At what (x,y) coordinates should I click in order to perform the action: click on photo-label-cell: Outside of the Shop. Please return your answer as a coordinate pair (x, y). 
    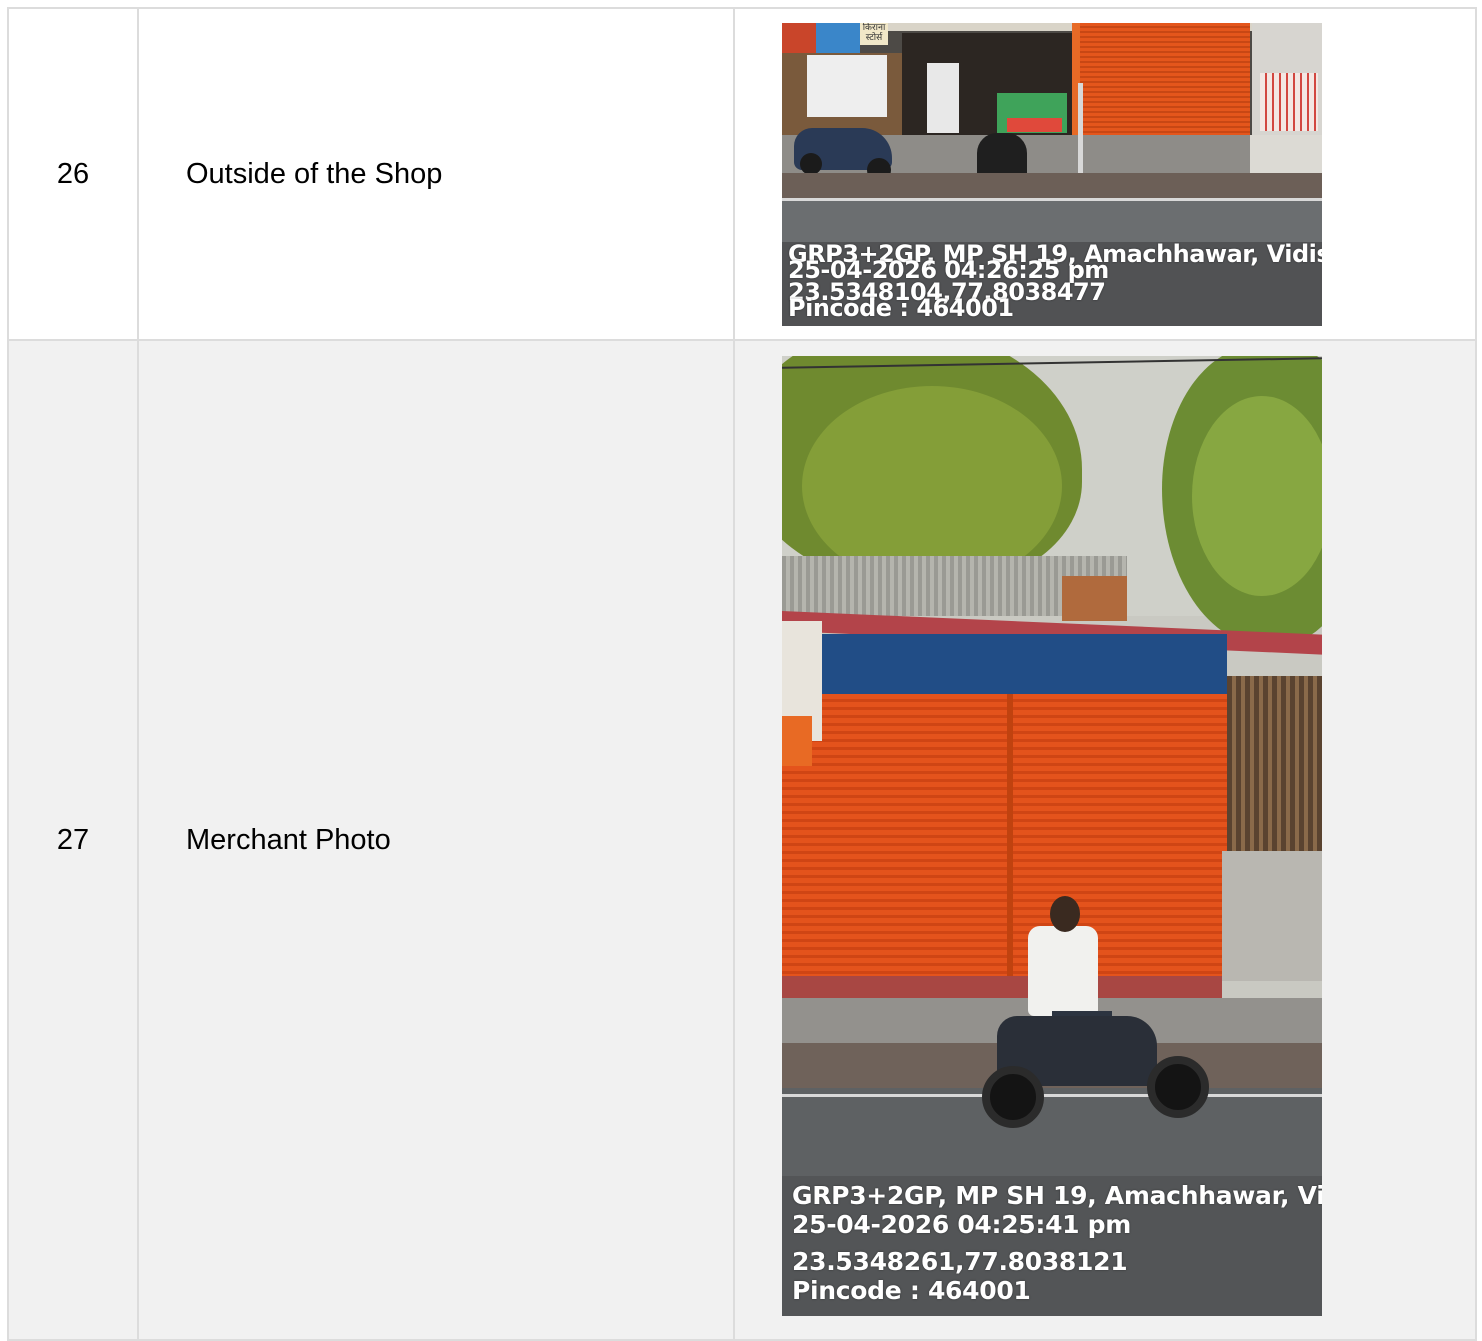
    Looking at the image, I should click on (436, 174).